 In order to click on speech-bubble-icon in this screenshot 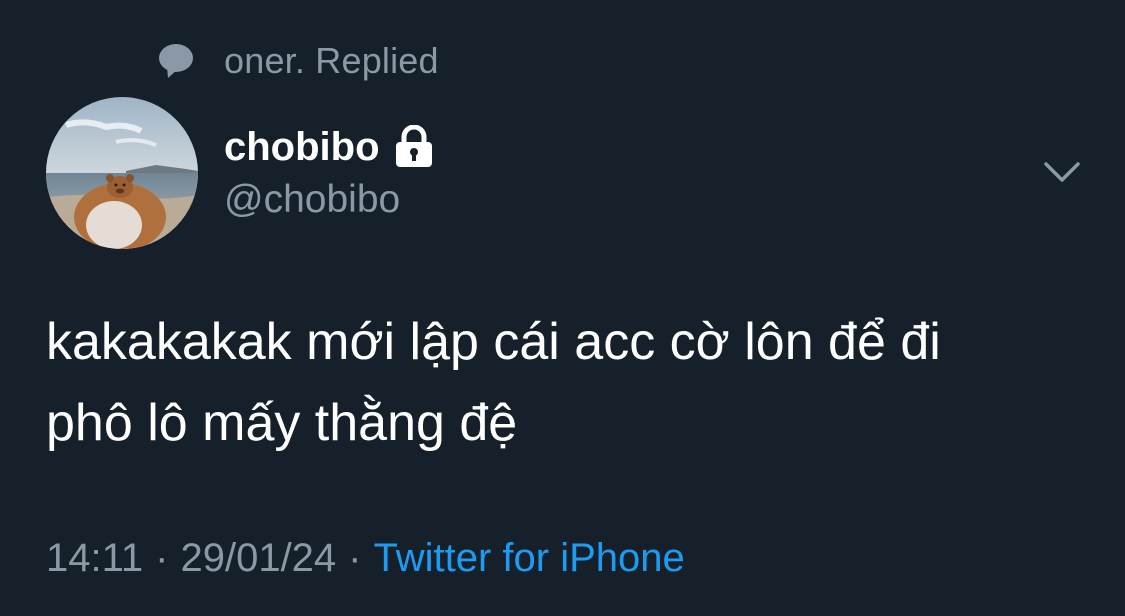, I will do `click(176, 61)`.